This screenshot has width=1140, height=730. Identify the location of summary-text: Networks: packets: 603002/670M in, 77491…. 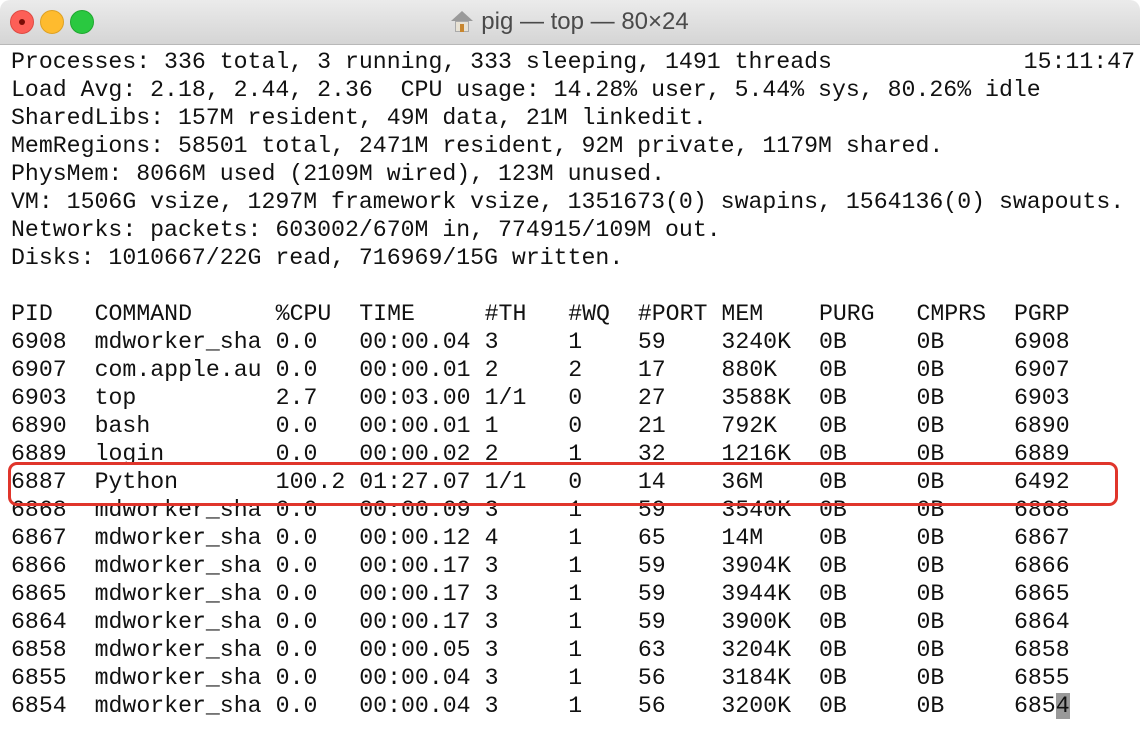
(366, 230).